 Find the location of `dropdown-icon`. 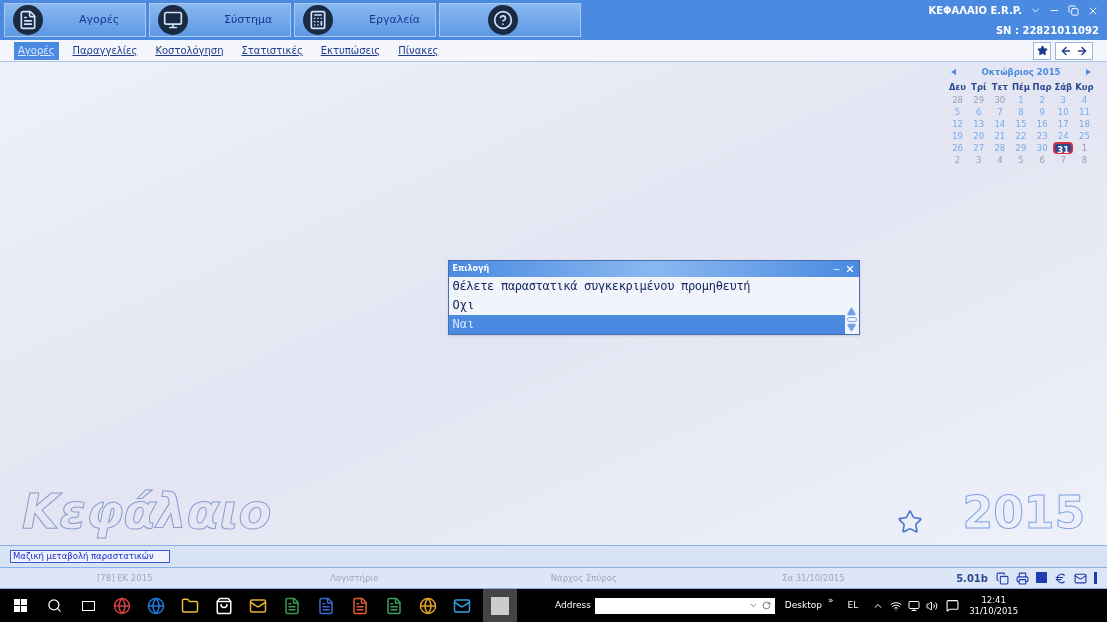

dropdown-icon is located at coordinates (753, 605).